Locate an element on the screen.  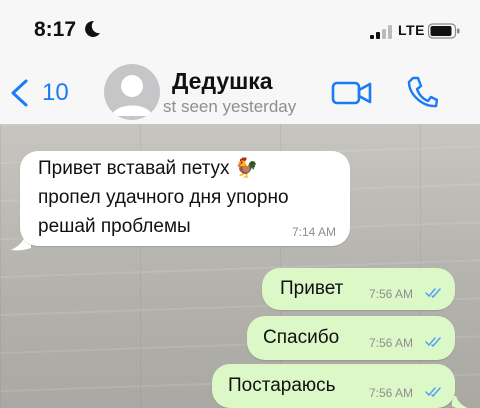
message-text: Постараюсь is located at coordinates (282, 385).